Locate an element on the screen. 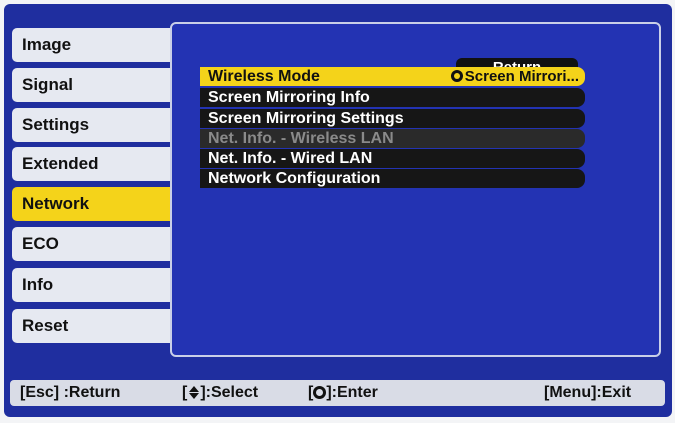 The image size is (675, 423). help-select-text: ]:Select is located at coordinates (229, 392).